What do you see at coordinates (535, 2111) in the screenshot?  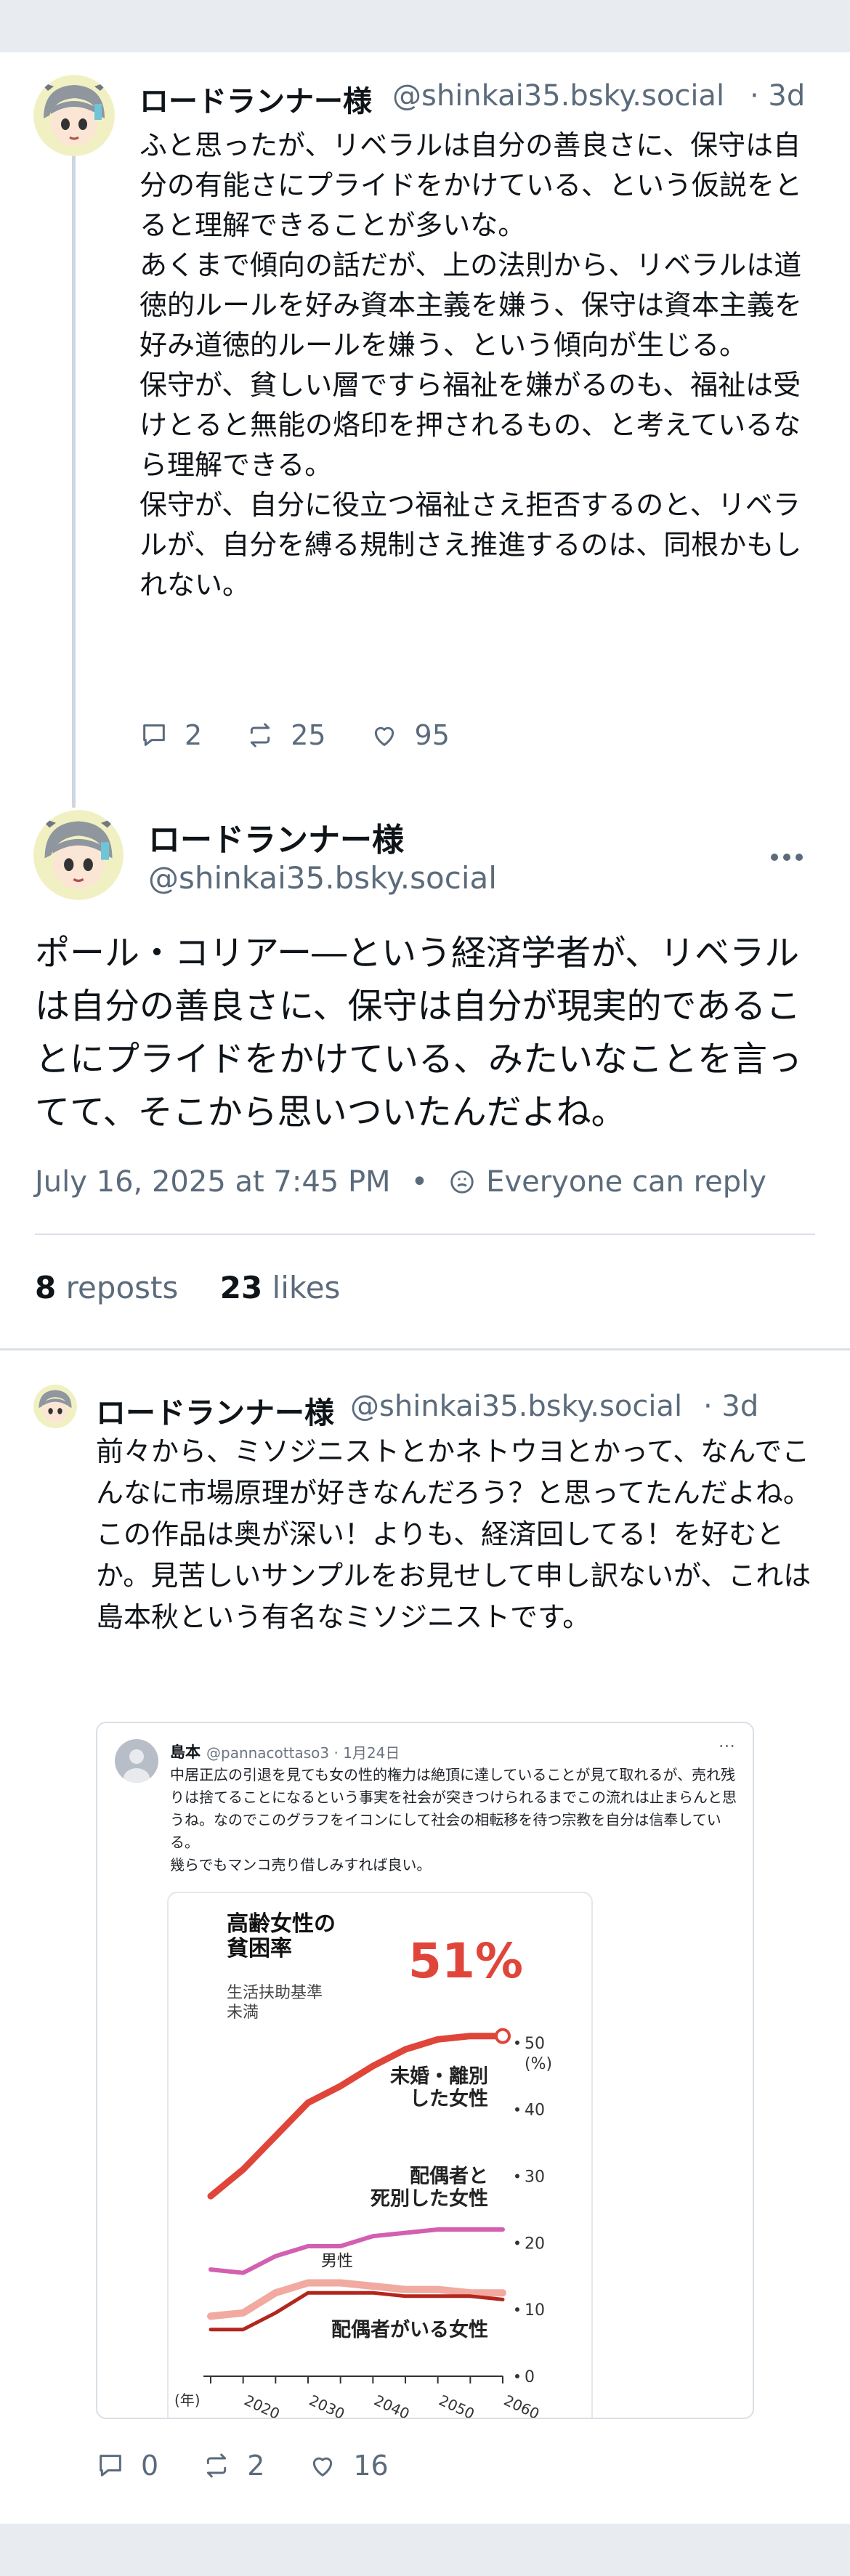 I see `y-tick-label: 40` at bounding box center [535, 2111].